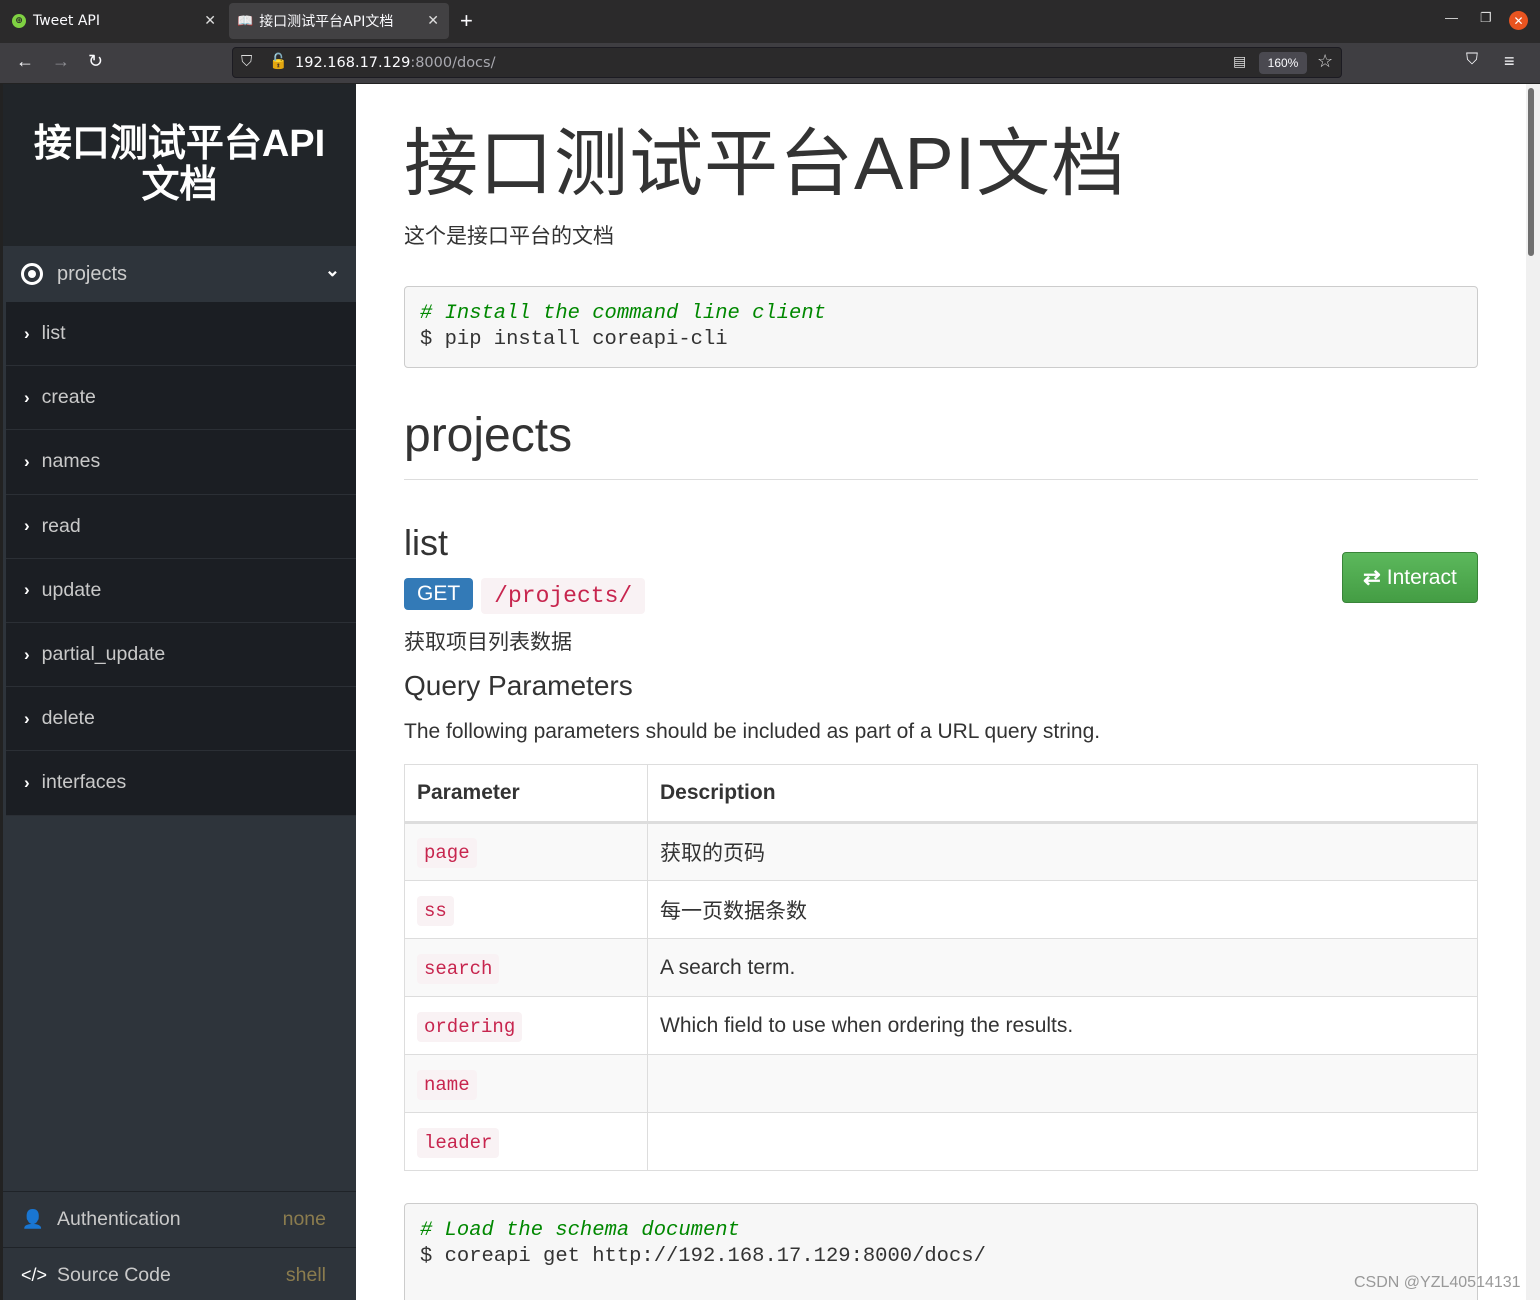 The height and width of the screenshot is (1303, 1540). What do you see at coordinates (181, 719) in the screenshot?
I see `sidebar-item-delete: › delete` at bounding box center [181, 719].